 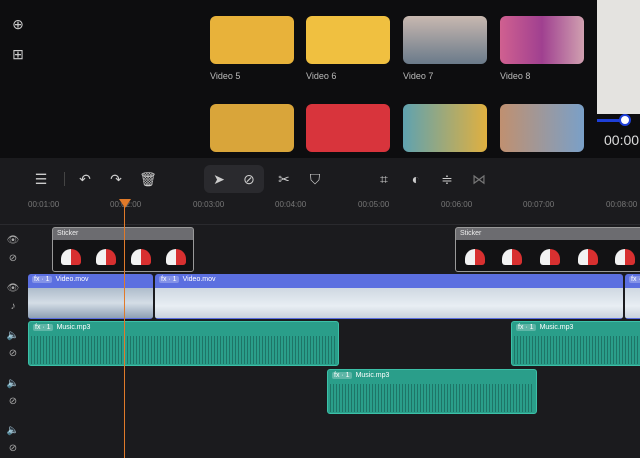 I want to click on transition-icon: ⋈, so click(x=479, y=179).